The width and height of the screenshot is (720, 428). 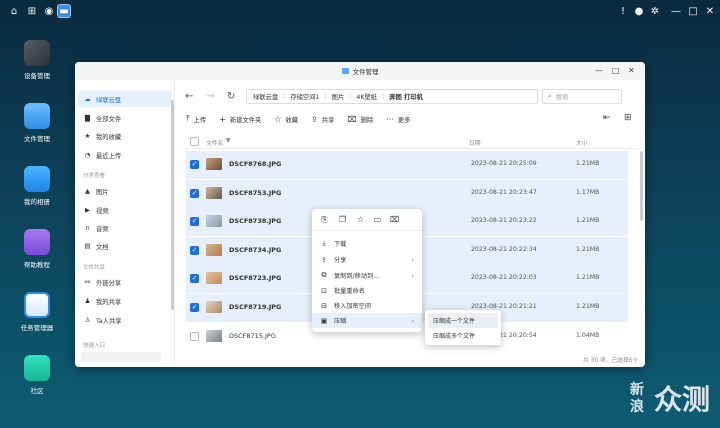 What do you see at coordinates (37, 249) in the screenshot?
I see `desktop-app-help: 帮助教程` at bounding box center [37, 249].